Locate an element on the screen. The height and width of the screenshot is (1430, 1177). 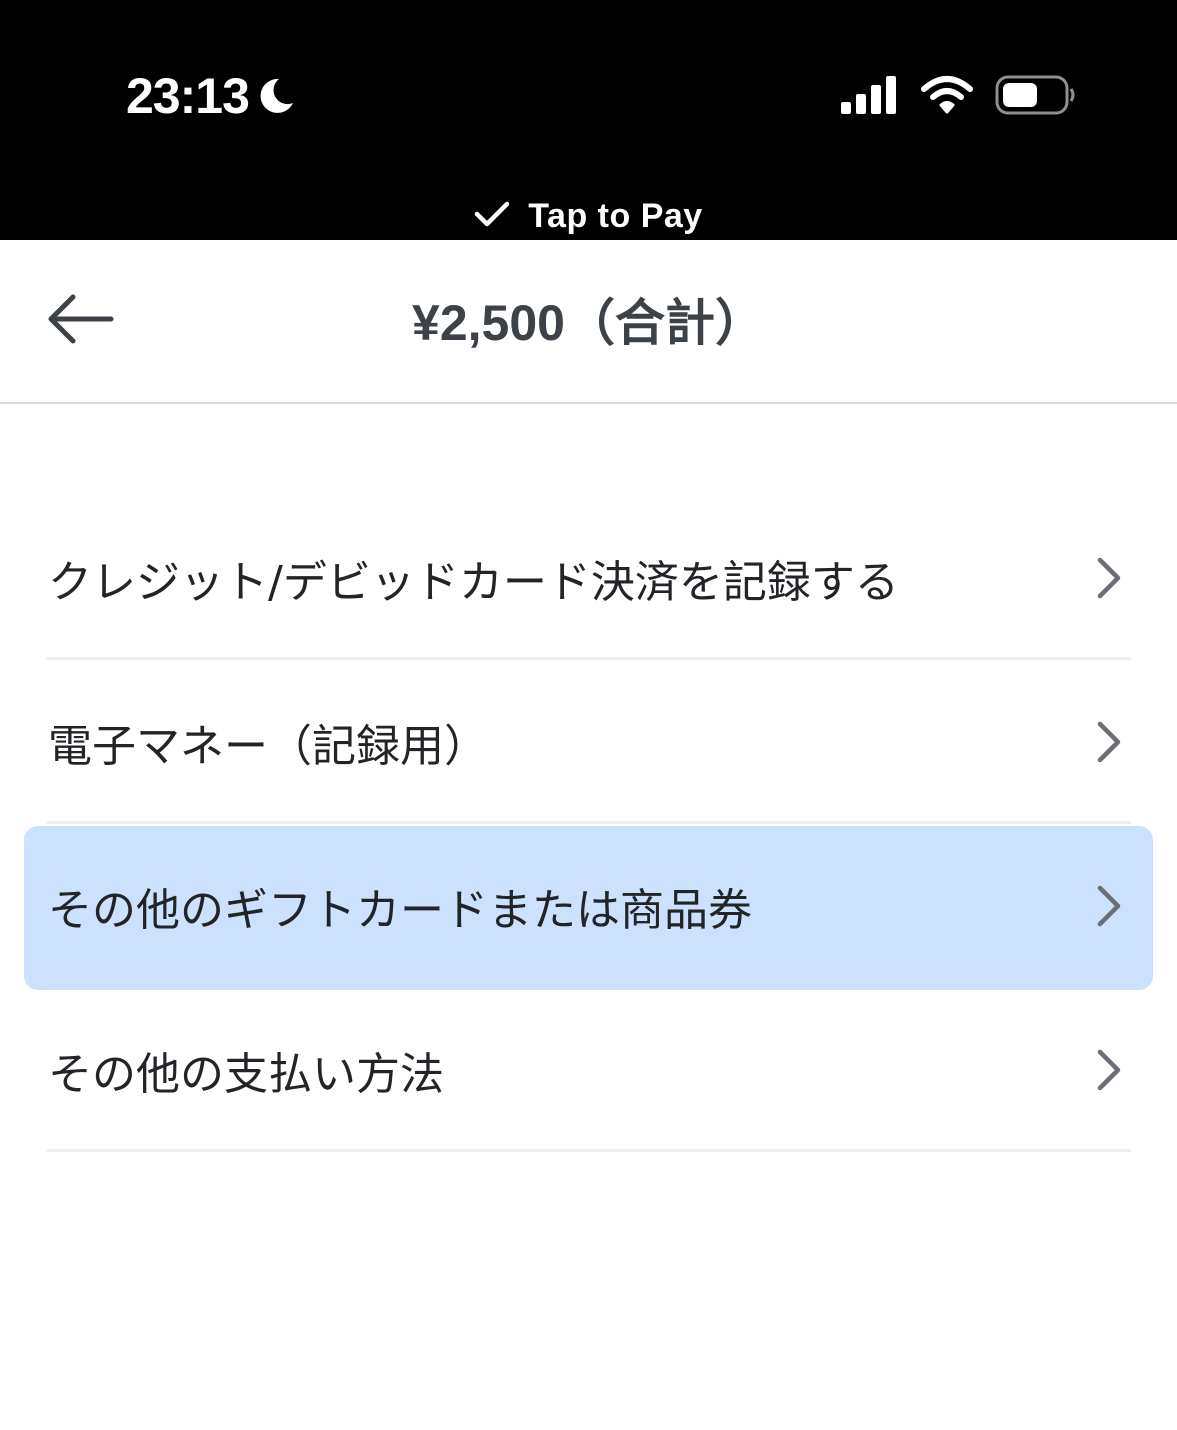
menu-item-other-payment: その他の支払い方法 is located at coordinates (588, 1070).